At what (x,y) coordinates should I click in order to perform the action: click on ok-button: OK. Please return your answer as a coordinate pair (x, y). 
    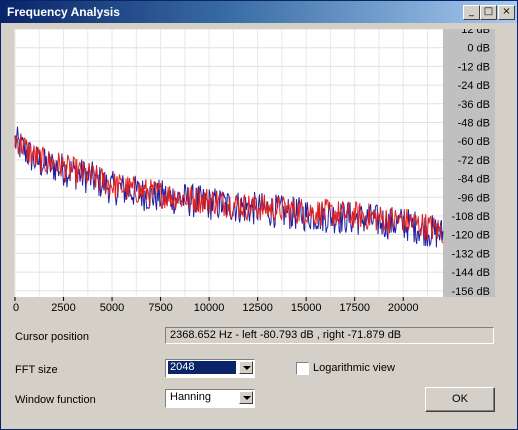
    Looking at the image, I should click on (460, 399).